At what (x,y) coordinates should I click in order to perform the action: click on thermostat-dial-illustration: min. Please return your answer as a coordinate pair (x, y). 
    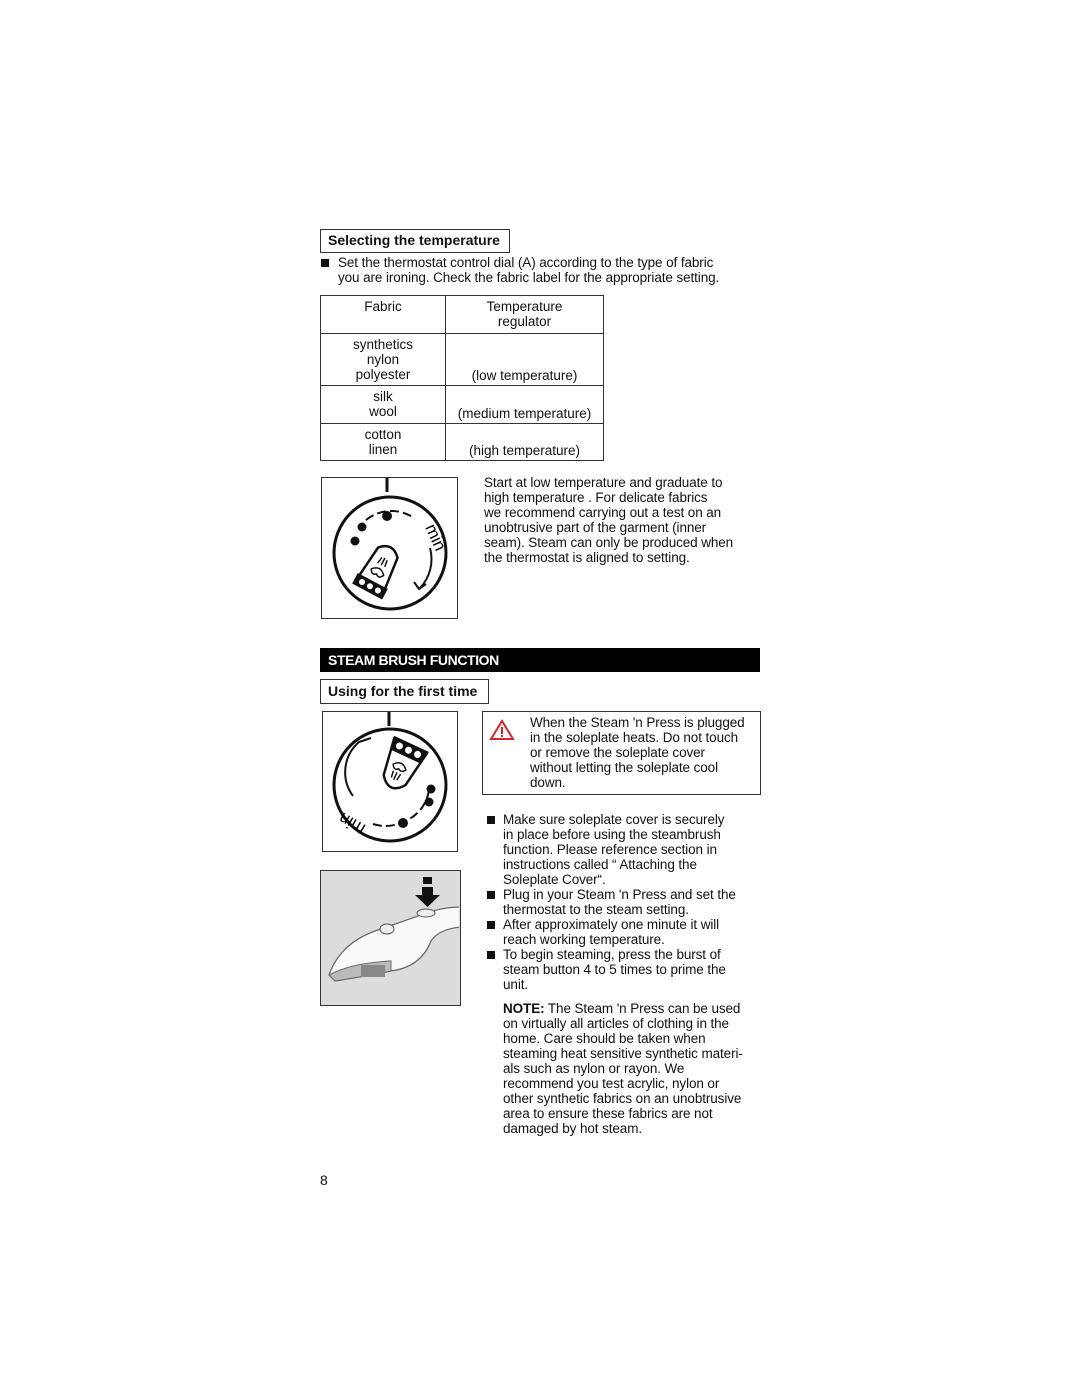
    Looking at the image, I should click on (389, 548).